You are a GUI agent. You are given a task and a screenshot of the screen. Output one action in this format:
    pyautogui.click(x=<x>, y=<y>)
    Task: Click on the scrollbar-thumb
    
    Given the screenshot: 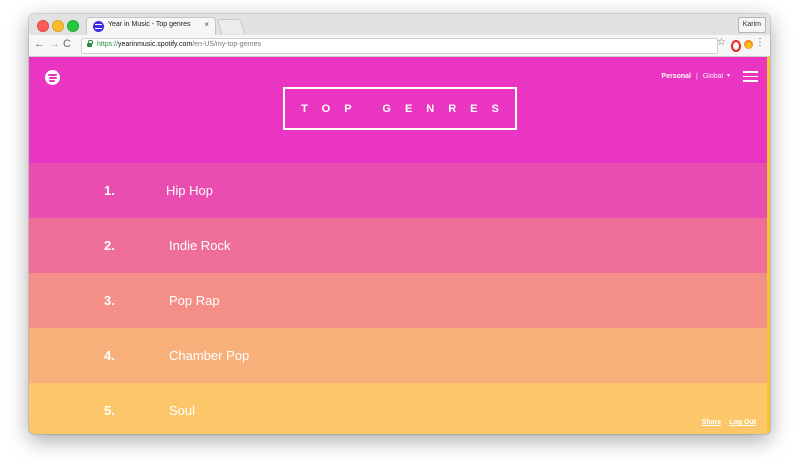 What is the action you would take?
    pyautogui.click(x=768, y=101)
    